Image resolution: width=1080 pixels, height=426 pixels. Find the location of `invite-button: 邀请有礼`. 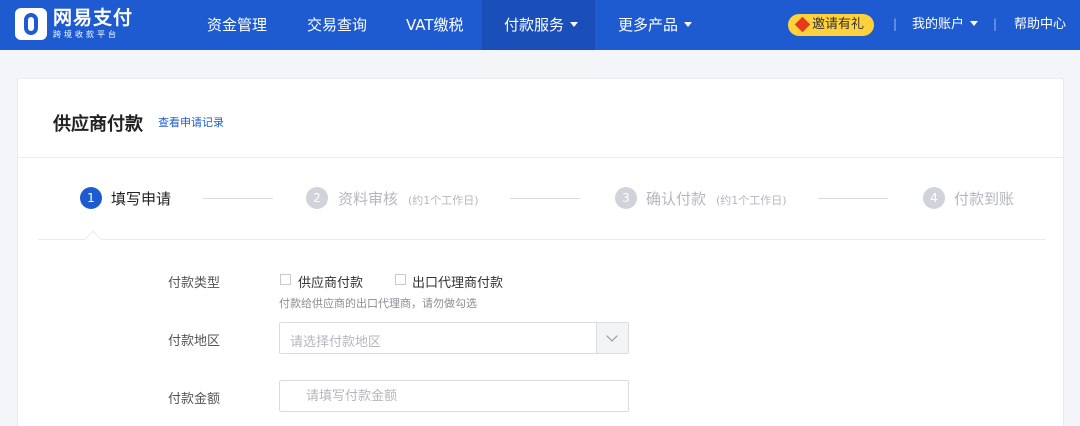

invite-button: 邀请有礼 is located at coordinates (831, 25).